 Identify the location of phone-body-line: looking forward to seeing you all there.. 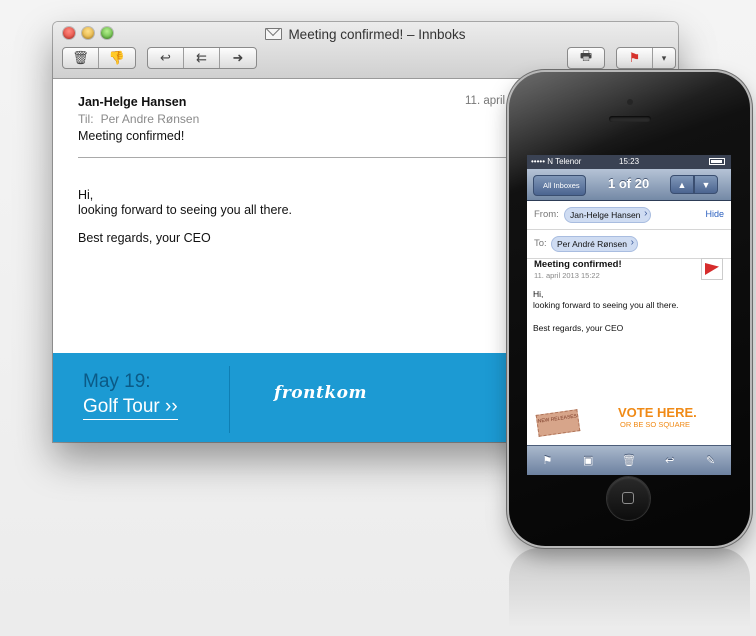
(606, 305).